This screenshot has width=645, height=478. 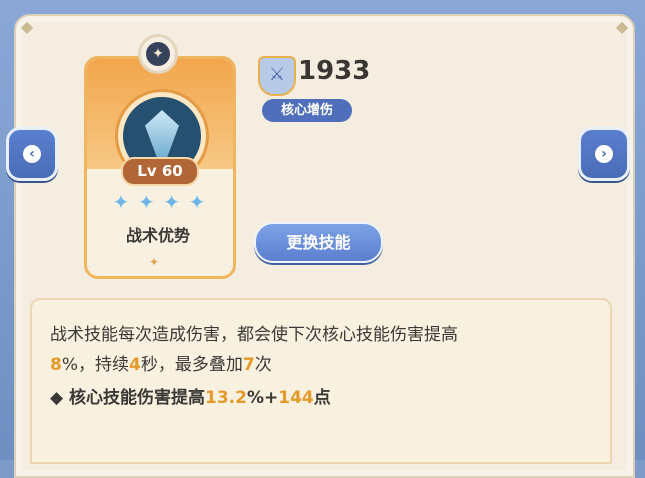 What do you see at coordinates (127, 398) in the screenshot?
I see `description-text: ◆ 核心技能伤害提高` at bounding box center [127, 398].